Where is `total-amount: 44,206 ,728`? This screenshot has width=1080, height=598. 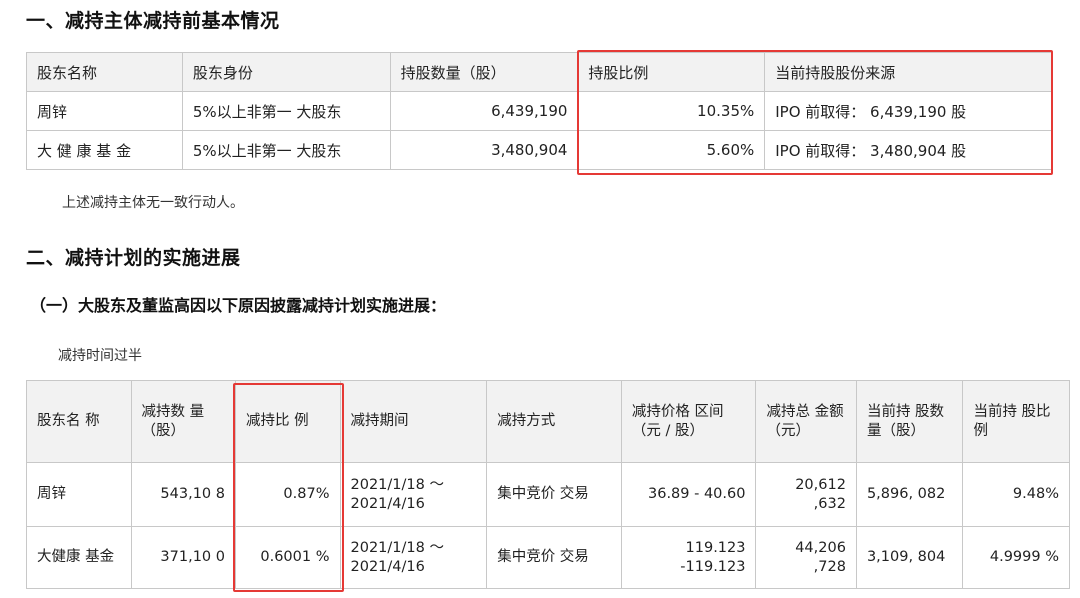 total-amount: 44,206 ,728 is located at coordinates (806, 557).